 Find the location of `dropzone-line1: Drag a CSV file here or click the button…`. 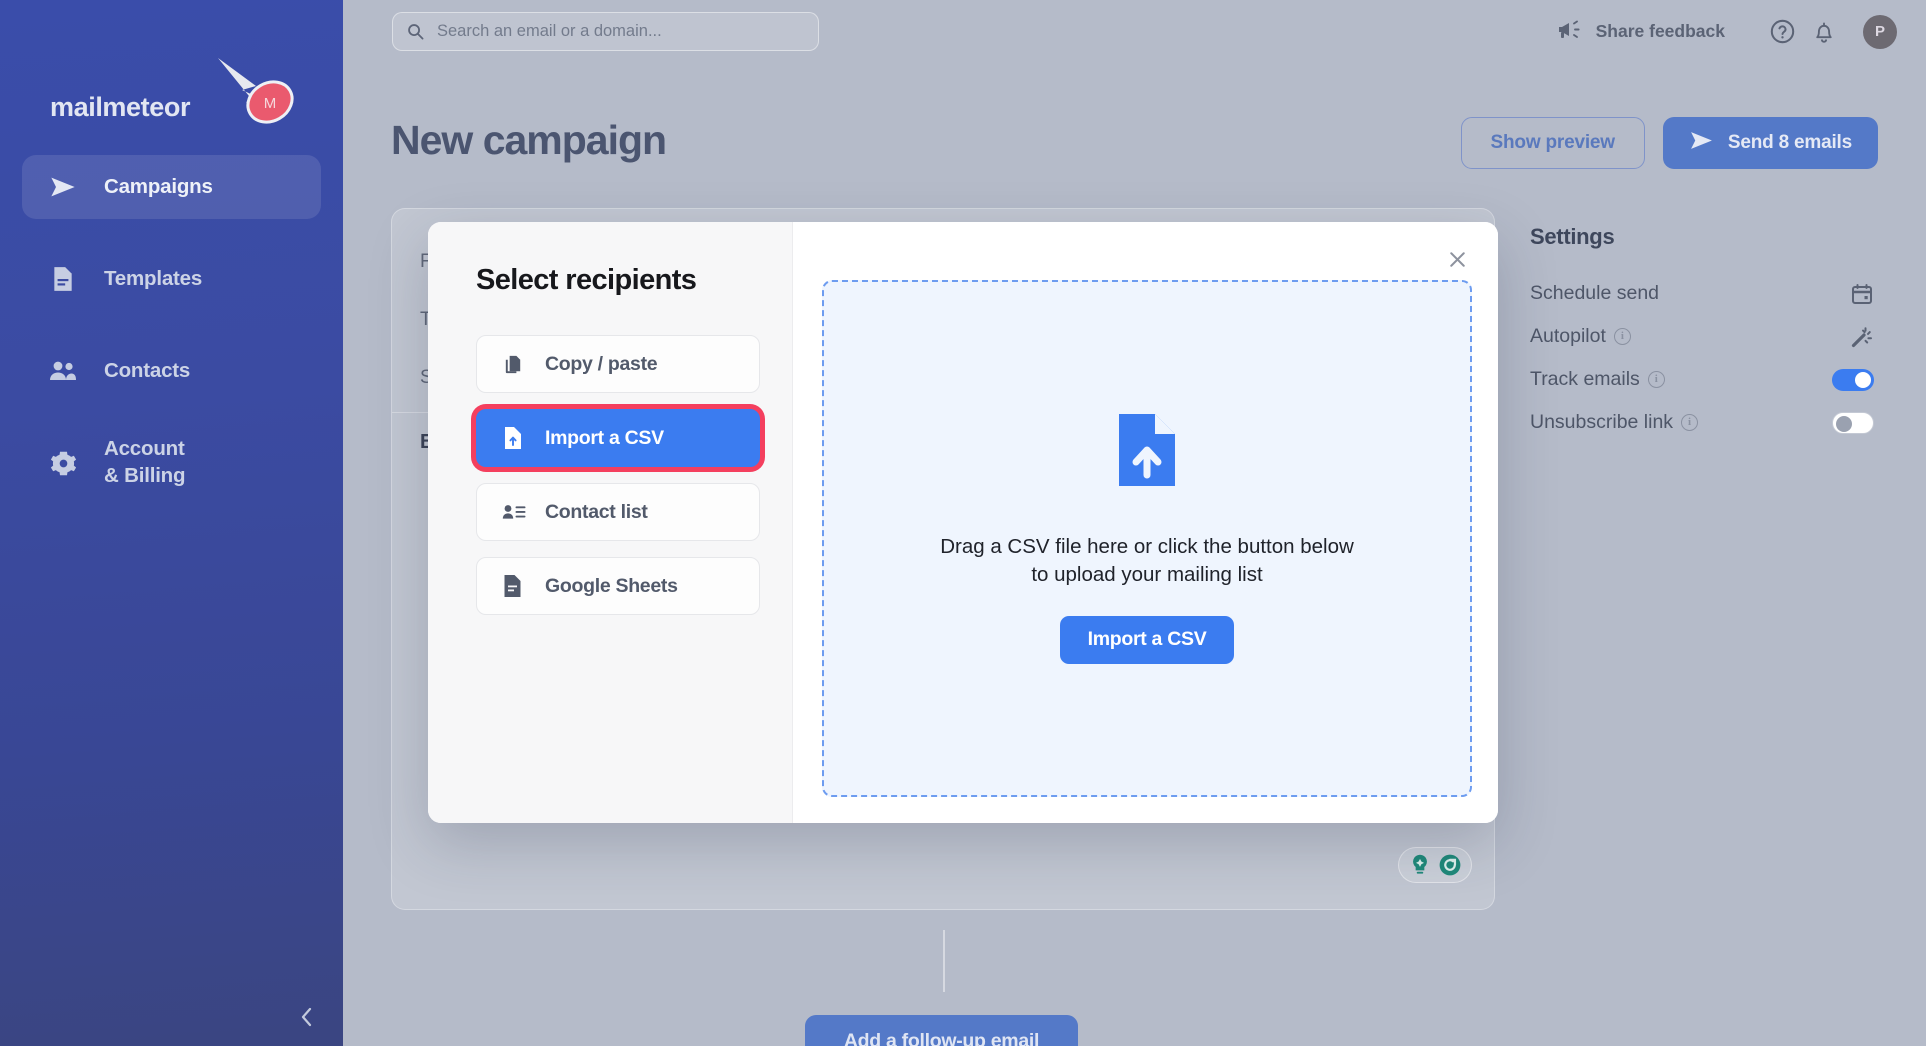

dropzone-line1: Drag a CSV file here or click the button… is located at coordinates (1147, 547).